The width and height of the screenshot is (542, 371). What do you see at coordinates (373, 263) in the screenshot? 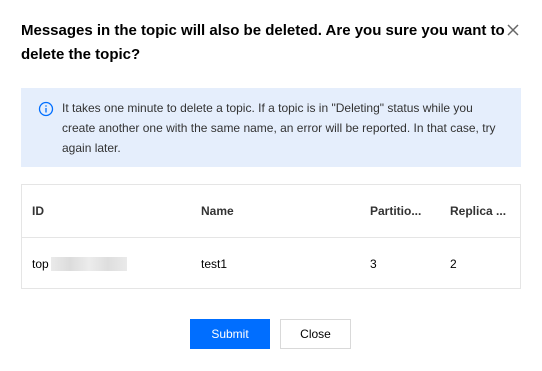
I see `partitions-cell: 3` at bounding box center [373, 263].